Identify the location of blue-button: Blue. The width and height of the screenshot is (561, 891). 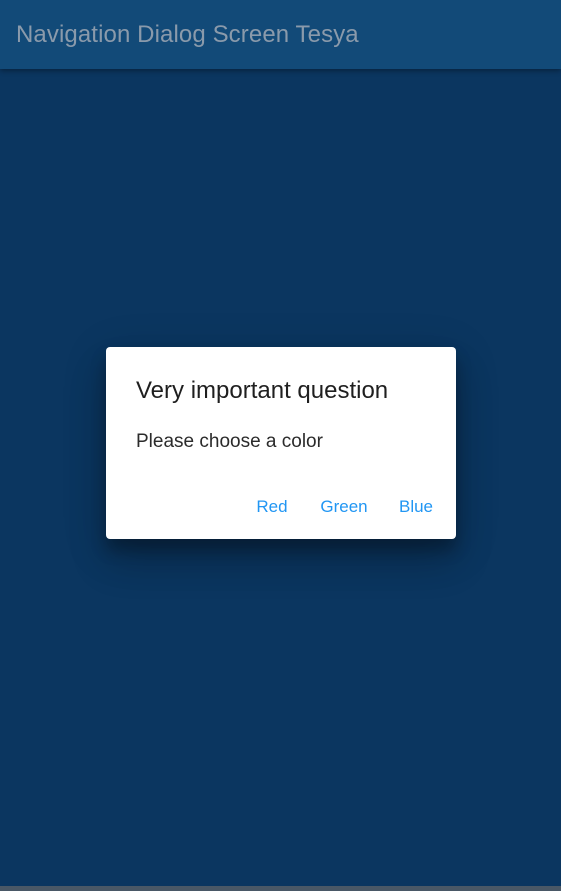
(416, 507).